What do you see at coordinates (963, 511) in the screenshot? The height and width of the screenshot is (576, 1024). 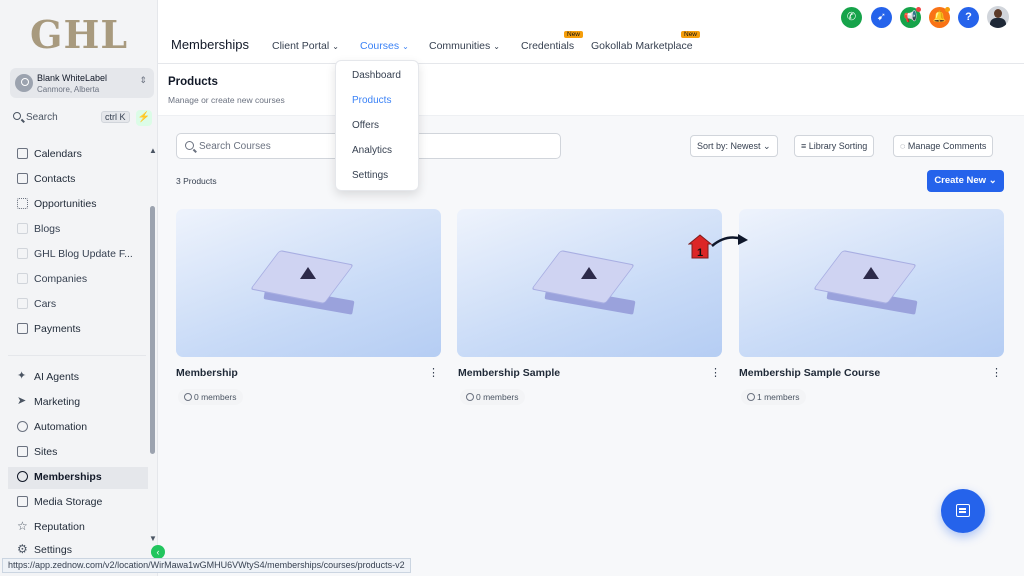 I see `chat-button` at bounding box center [963, 511].